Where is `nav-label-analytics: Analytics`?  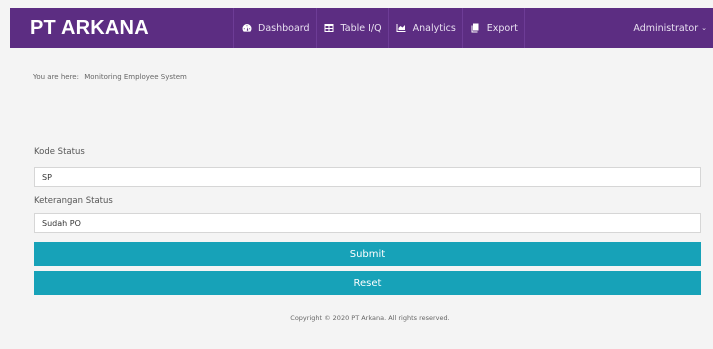 nav-label-analytics: Analytics is located at coordinates (434, 28).